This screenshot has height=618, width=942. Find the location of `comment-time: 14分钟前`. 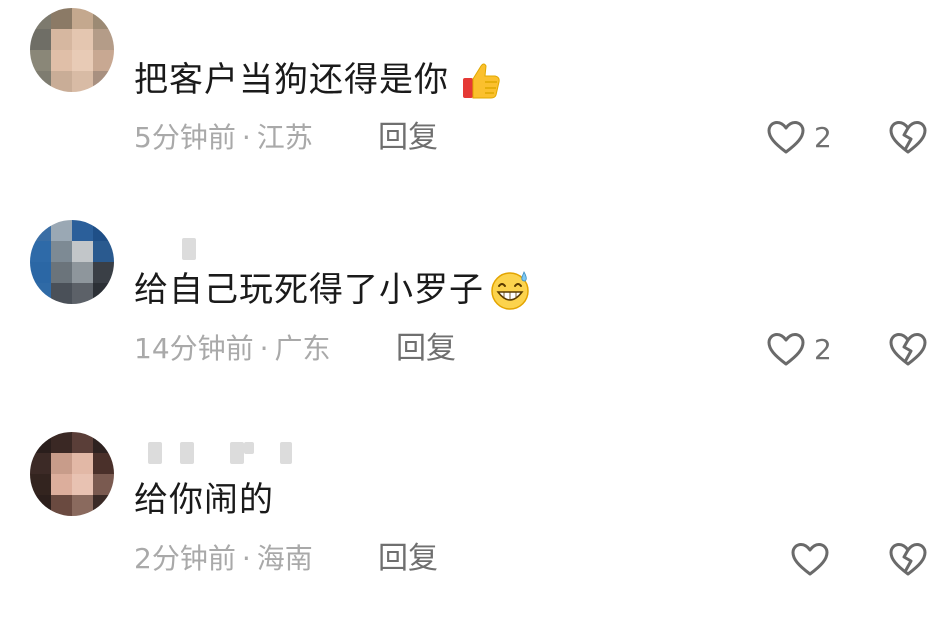

comment-time: 14分钟前 is located at coordinates (194, 348).